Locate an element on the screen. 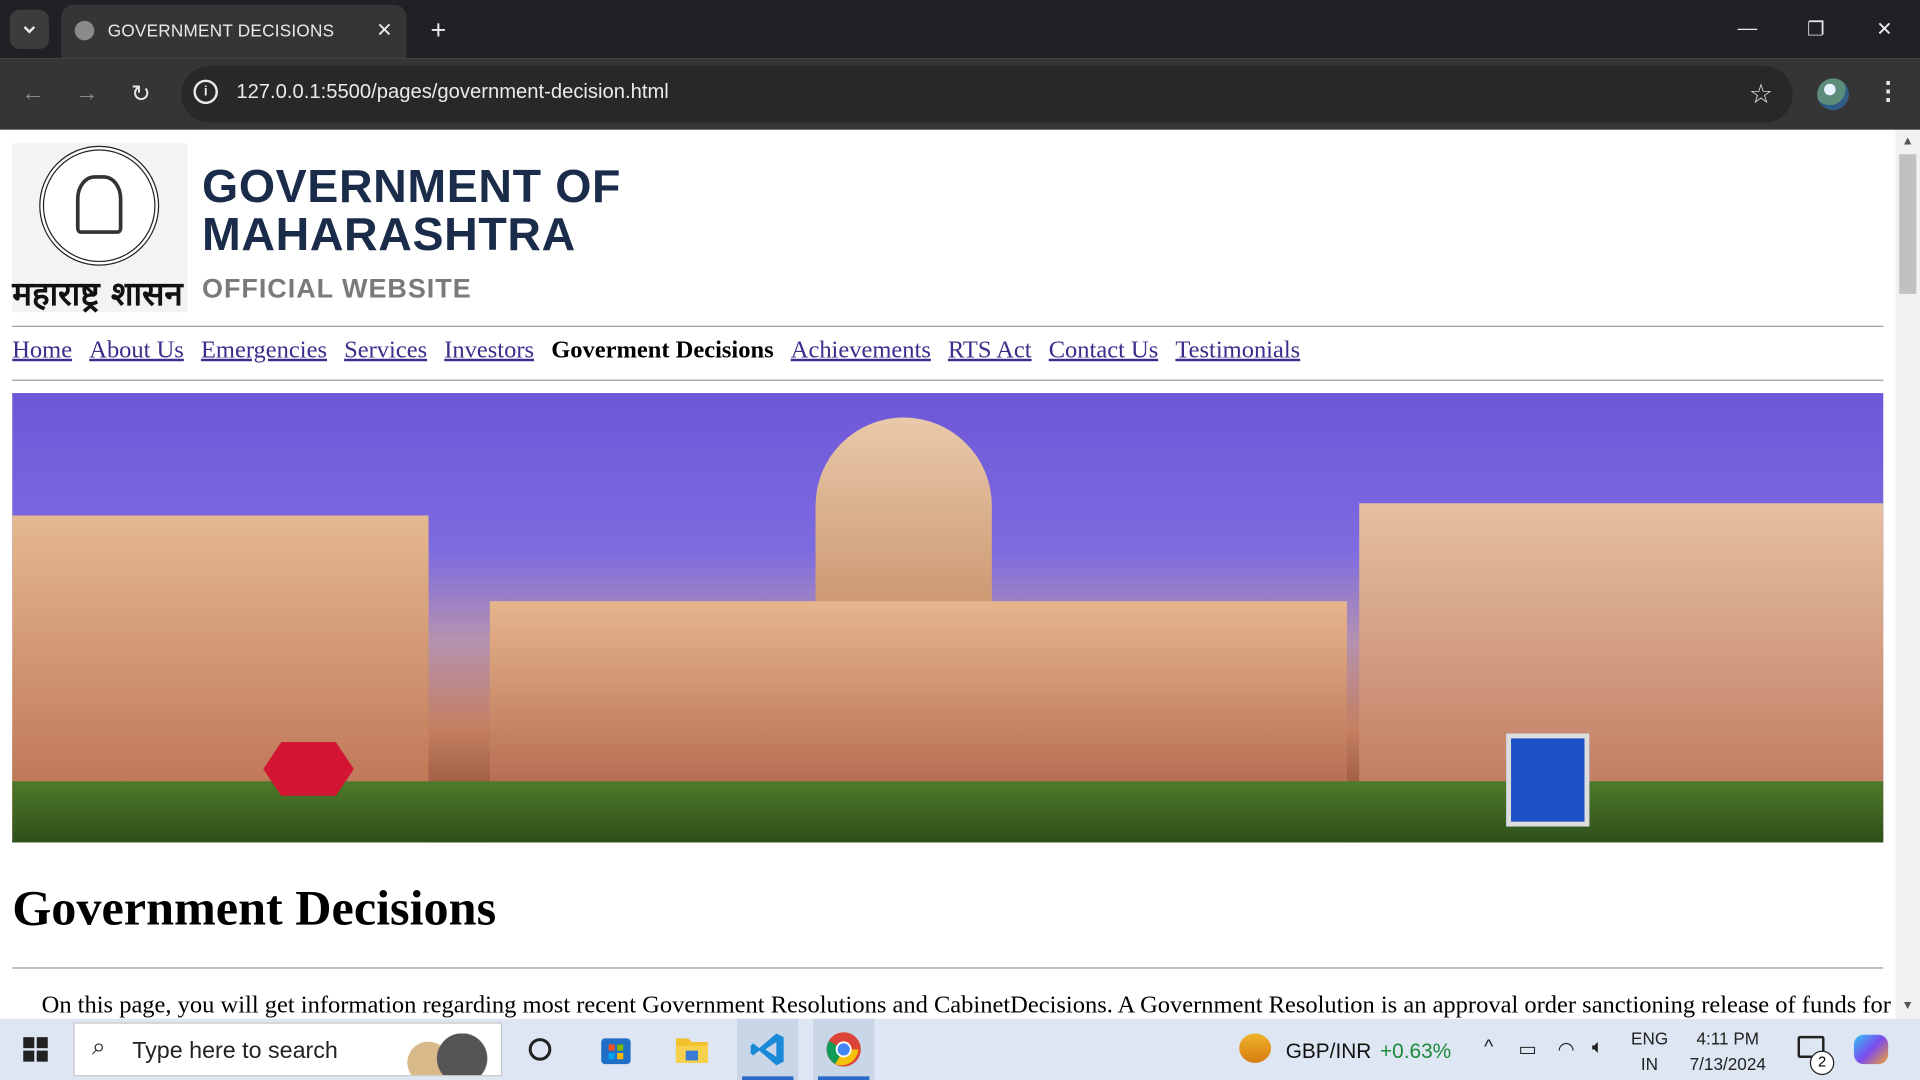  new-tab-button: + is located at coordinates (438, 31).